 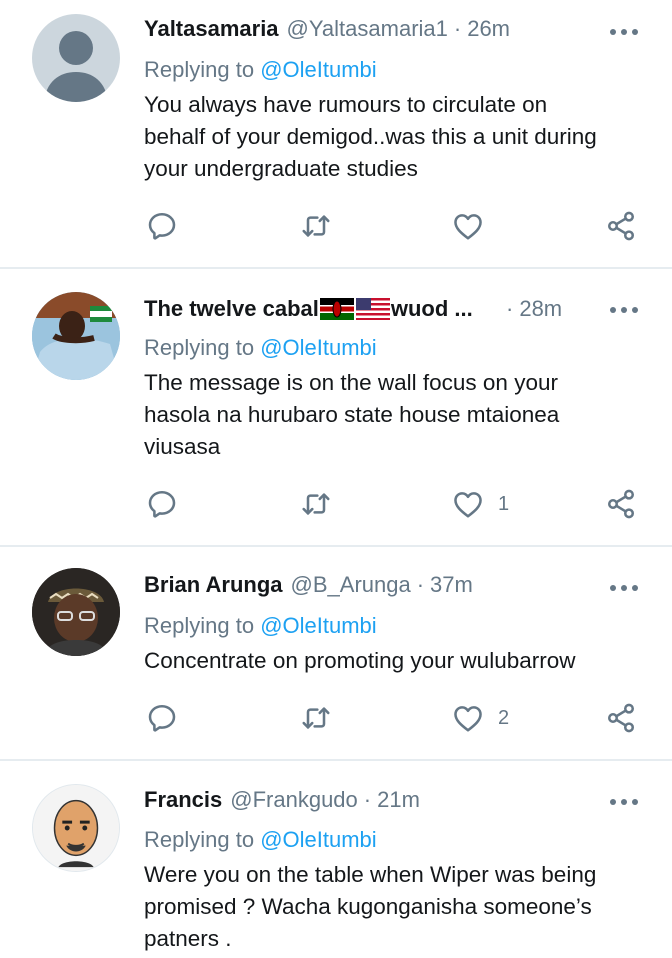 What do you see at coordinates (398, 800) in the screenshot?
I see `timestamp: 21m` at bounding box center [398, 800].